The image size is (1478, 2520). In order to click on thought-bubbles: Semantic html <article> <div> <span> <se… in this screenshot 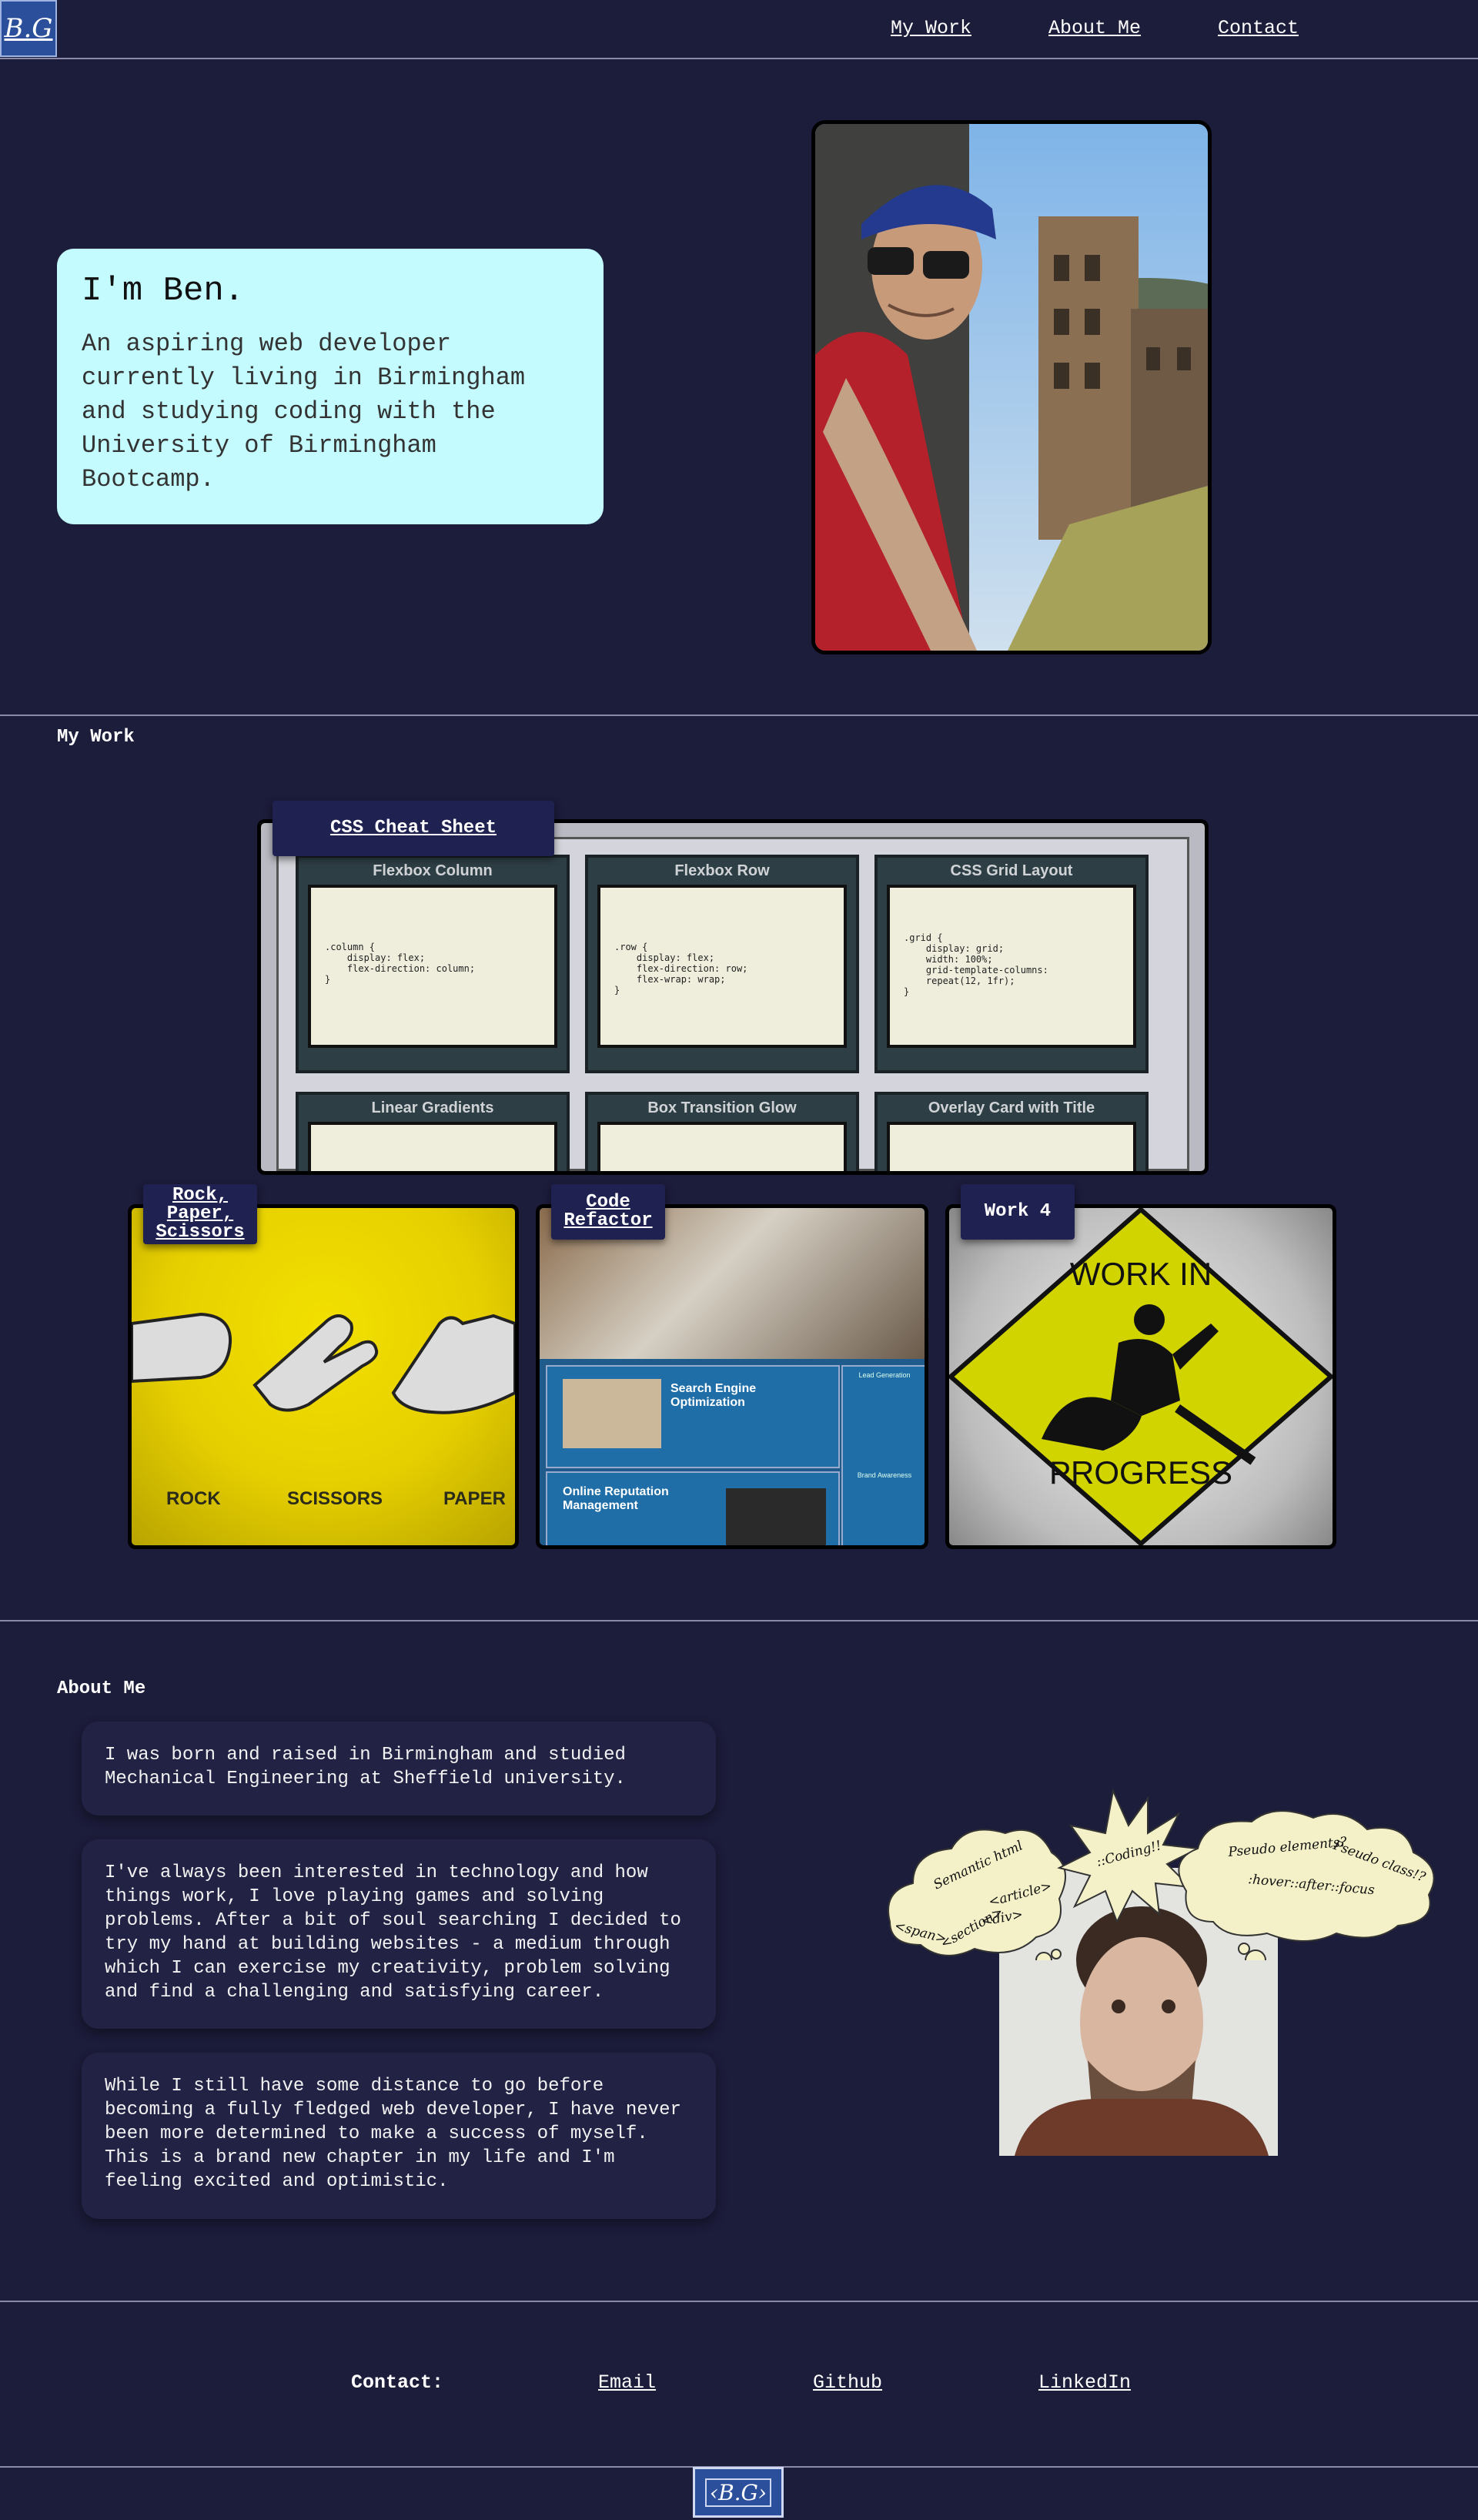, I will do `click(1161, 1874)`.